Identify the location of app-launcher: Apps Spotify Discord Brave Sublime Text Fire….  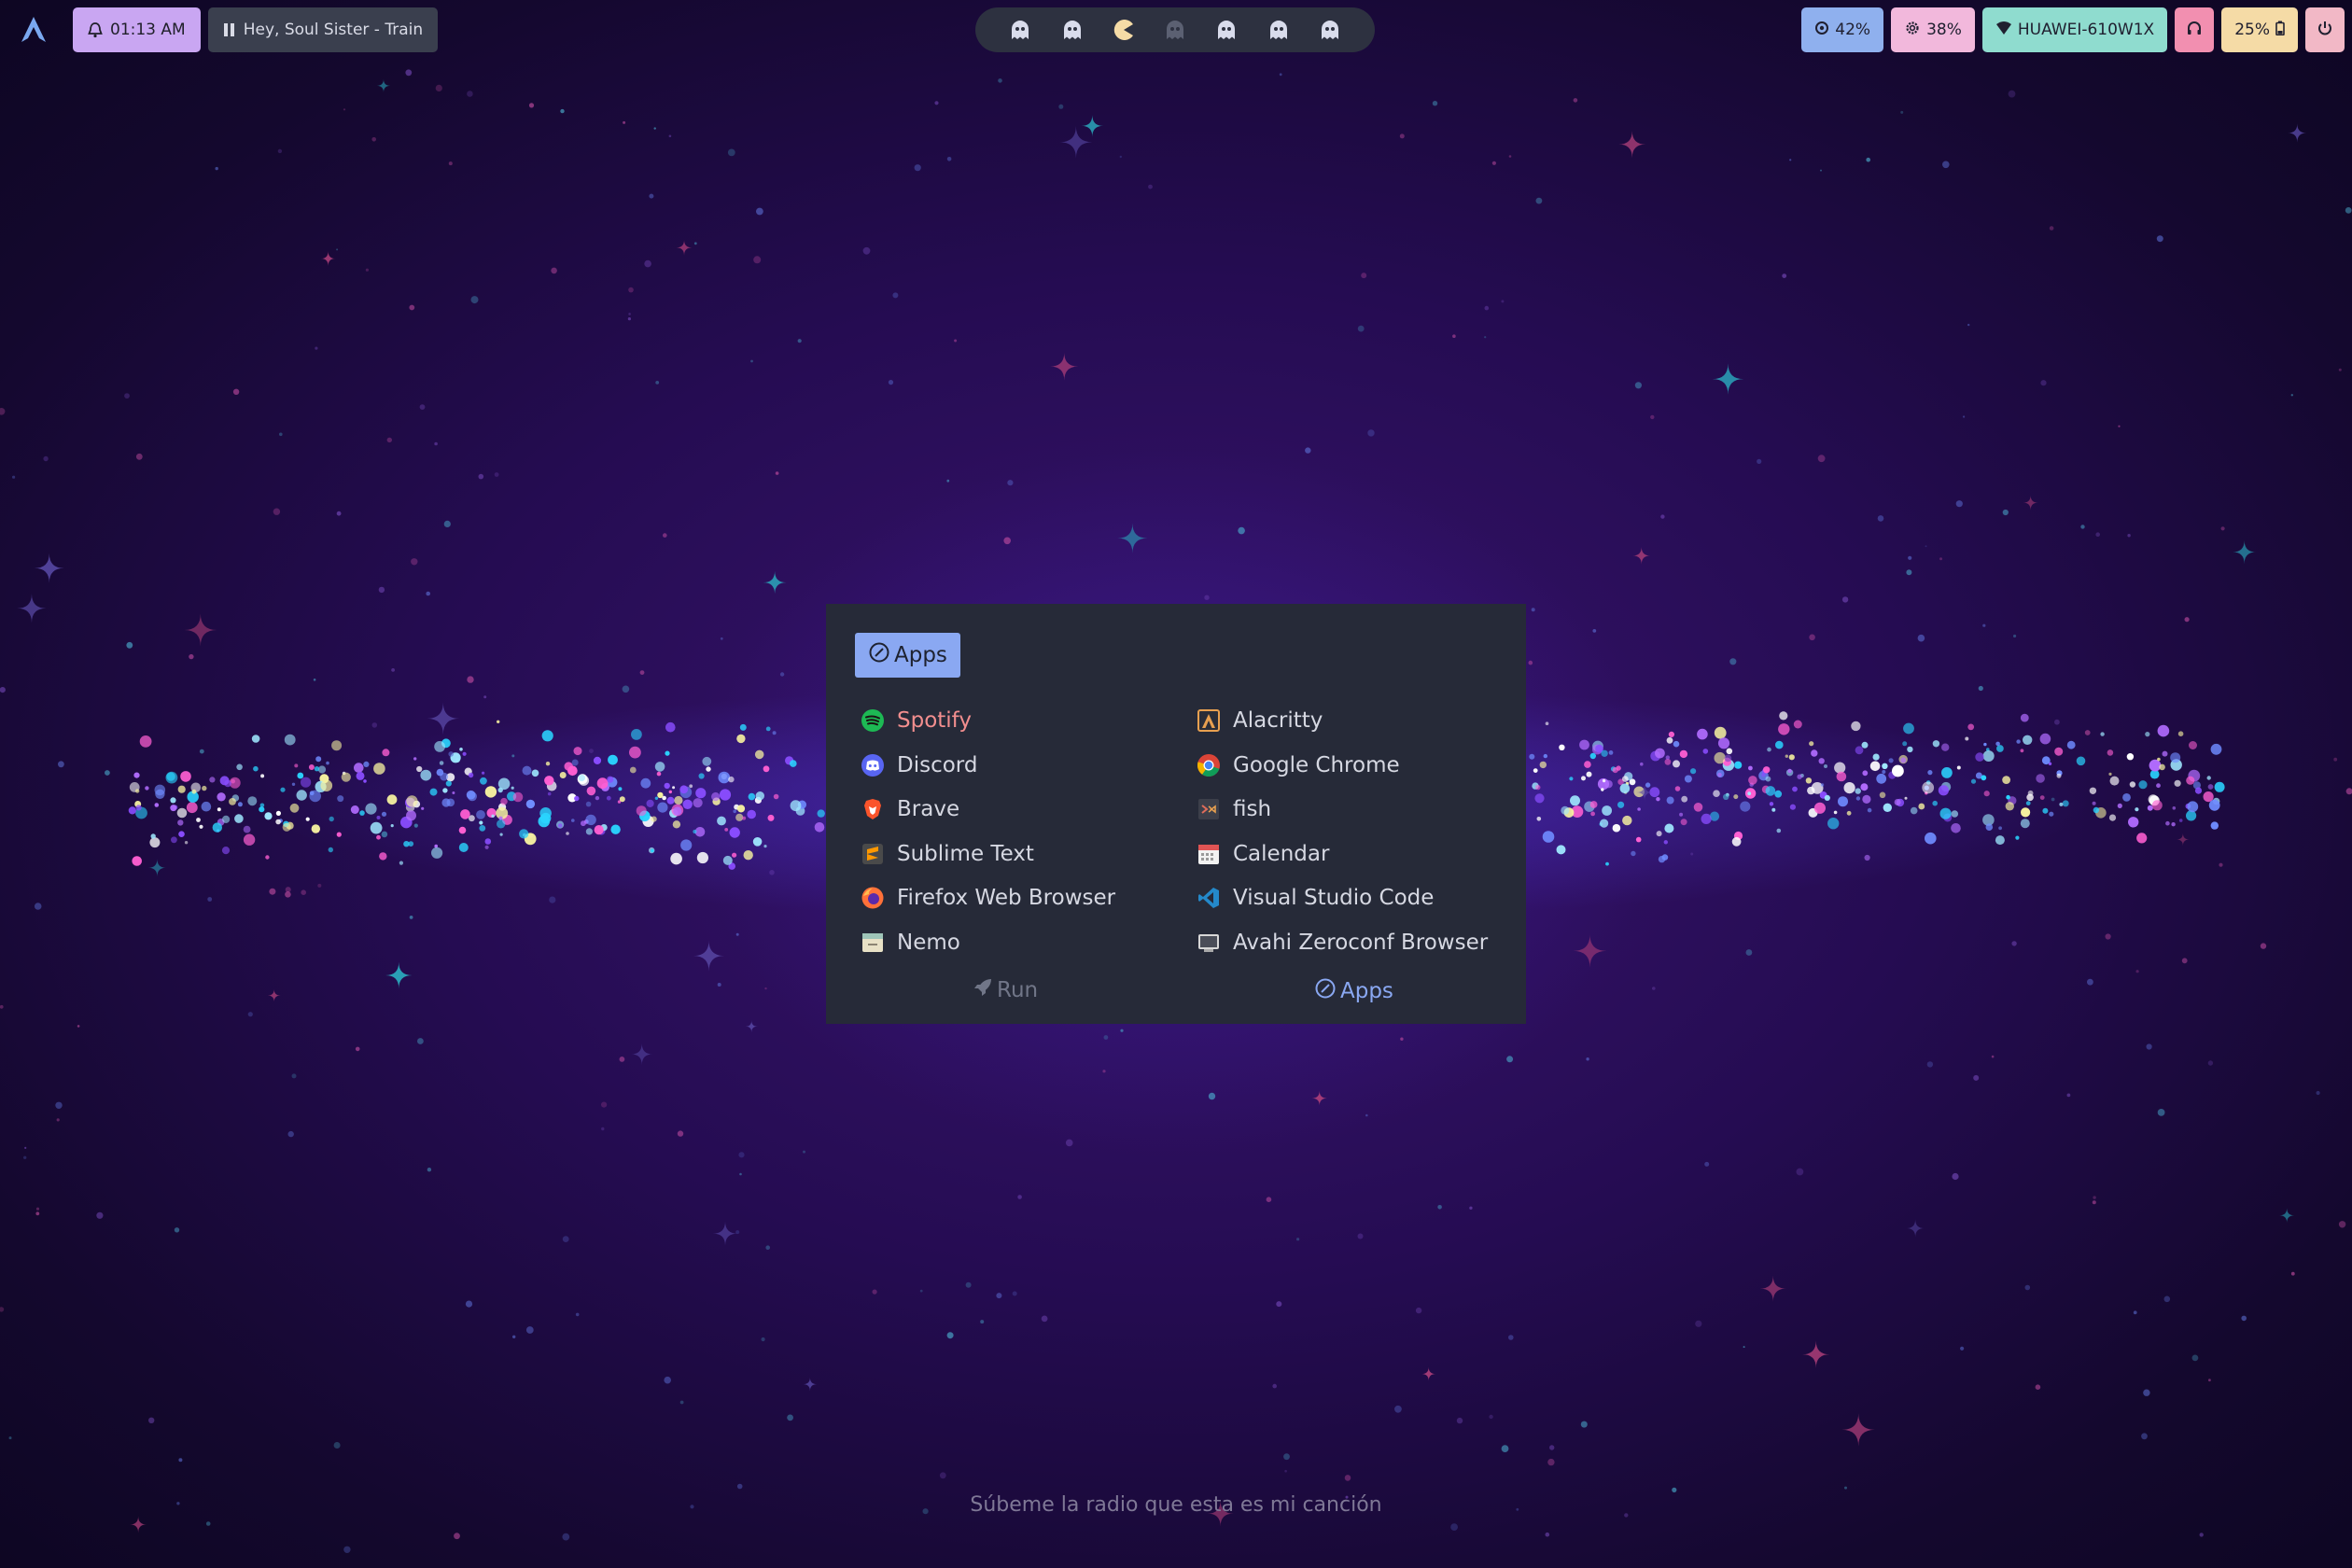
(1176, 814).